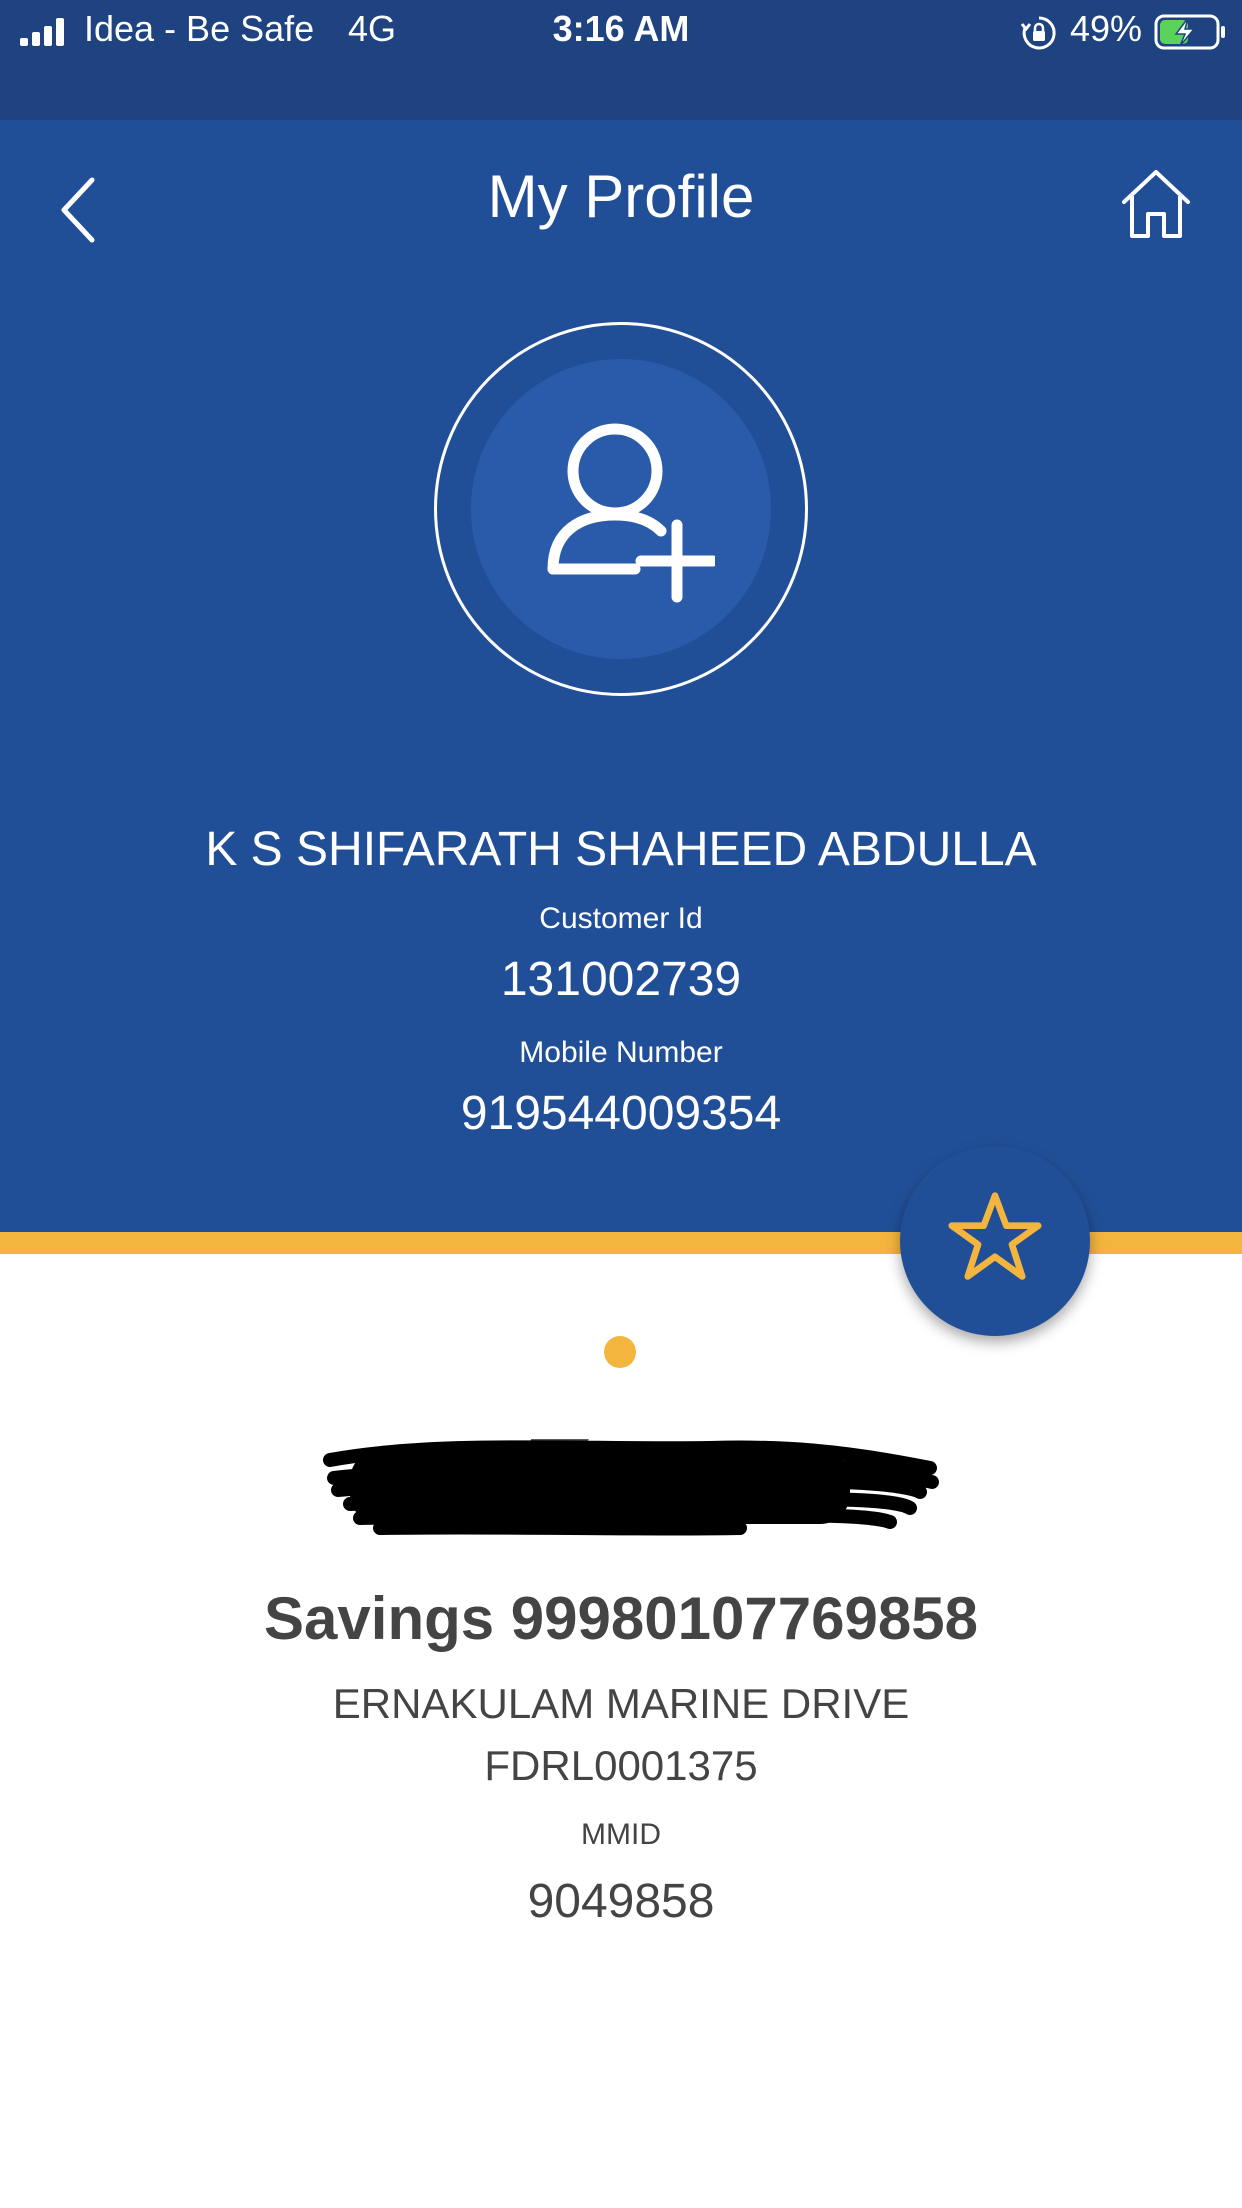 The height and width of the screenshot is (2208, 1242). What do you see at coordinates (621, 1703) in the screenshot?
I see `branch-name: ERNAKULAM MARINE DRIVE` at bounding box center [621, 1703].